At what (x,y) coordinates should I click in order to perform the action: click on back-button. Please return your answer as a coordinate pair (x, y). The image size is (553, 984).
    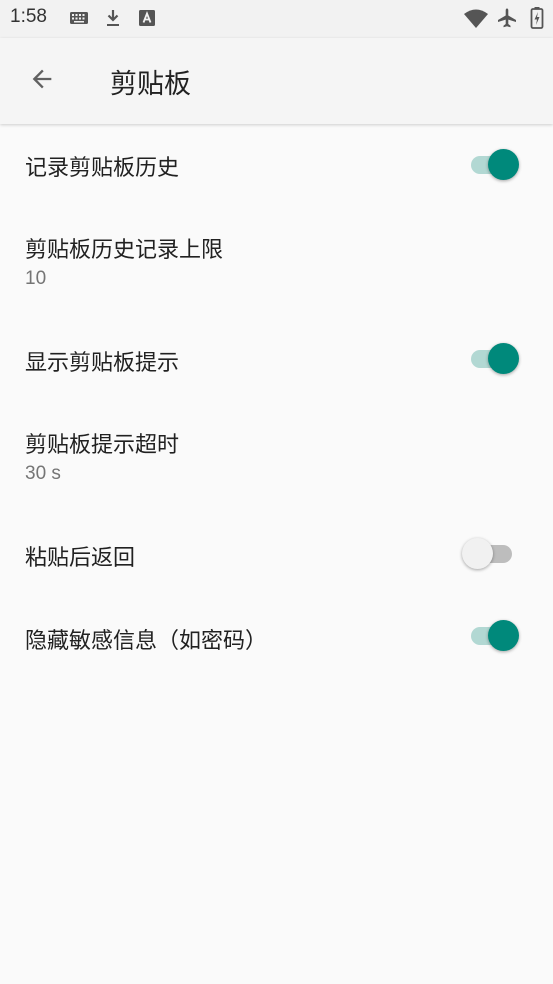
    Looking at the image, I should click on (42, 81).